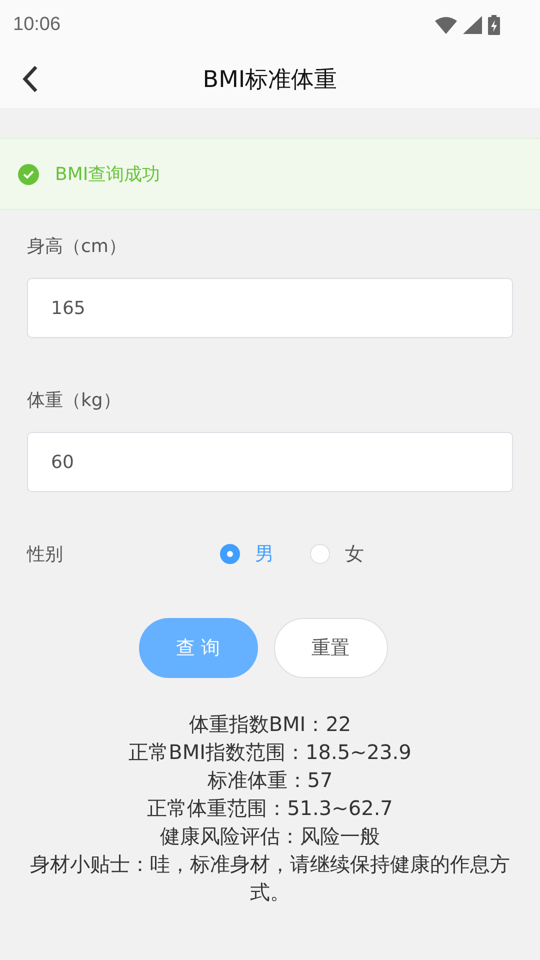  Describe the element at coordinates (74, 400) in the screenshot. I see `field-label: 体重（kg）` at that location.